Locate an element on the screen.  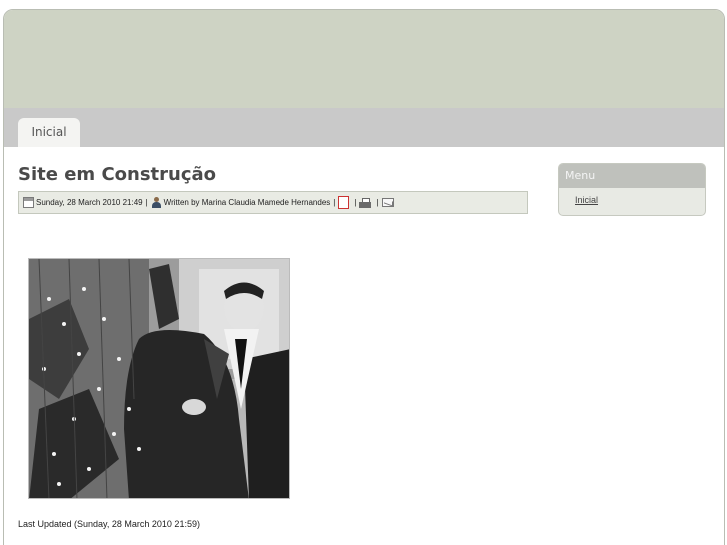
sidebar-item-inicial: Inicial is located at coordinates (586, 200).